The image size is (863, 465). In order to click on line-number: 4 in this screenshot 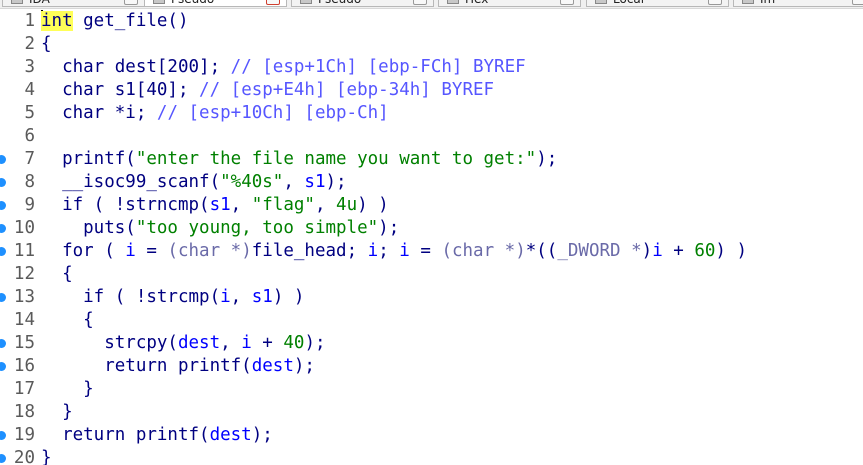, I will do `click(29, 90)`.